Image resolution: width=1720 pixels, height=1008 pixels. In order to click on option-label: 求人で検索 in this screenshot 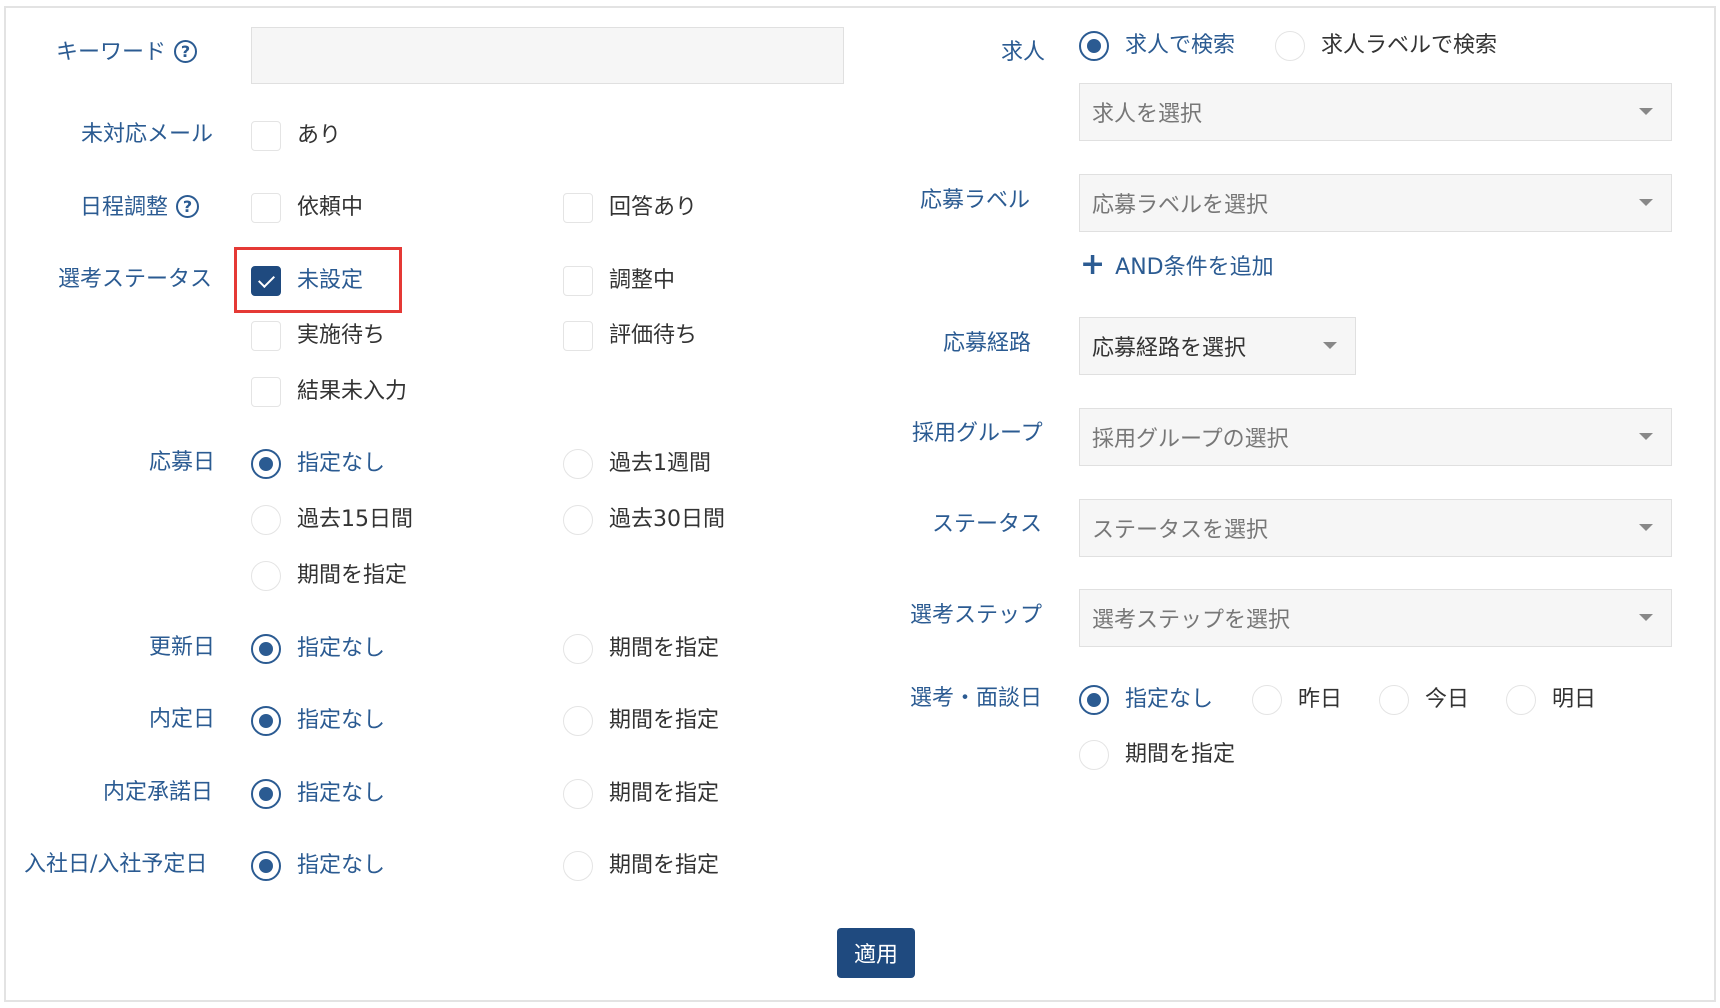, I will do `click(1180, 45)`.